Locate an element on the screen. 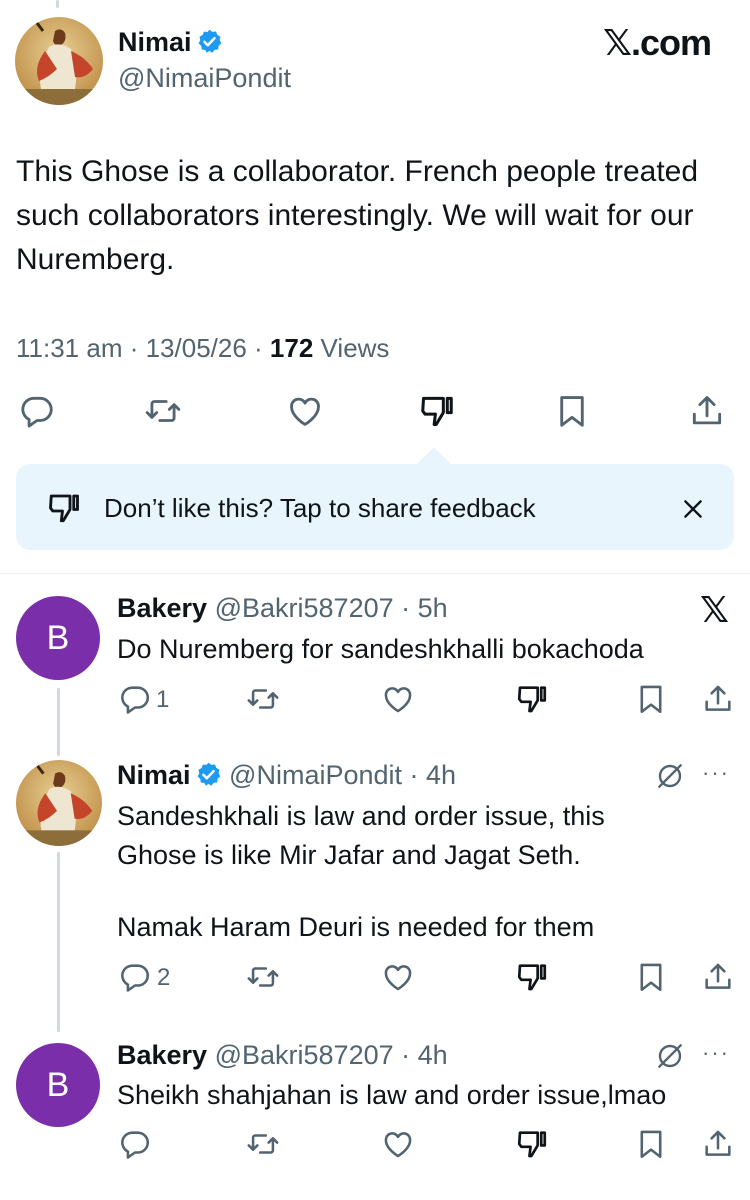  reply-header: Bakery @Bakri587207 · 4h is located at coordinates (282, 1055).